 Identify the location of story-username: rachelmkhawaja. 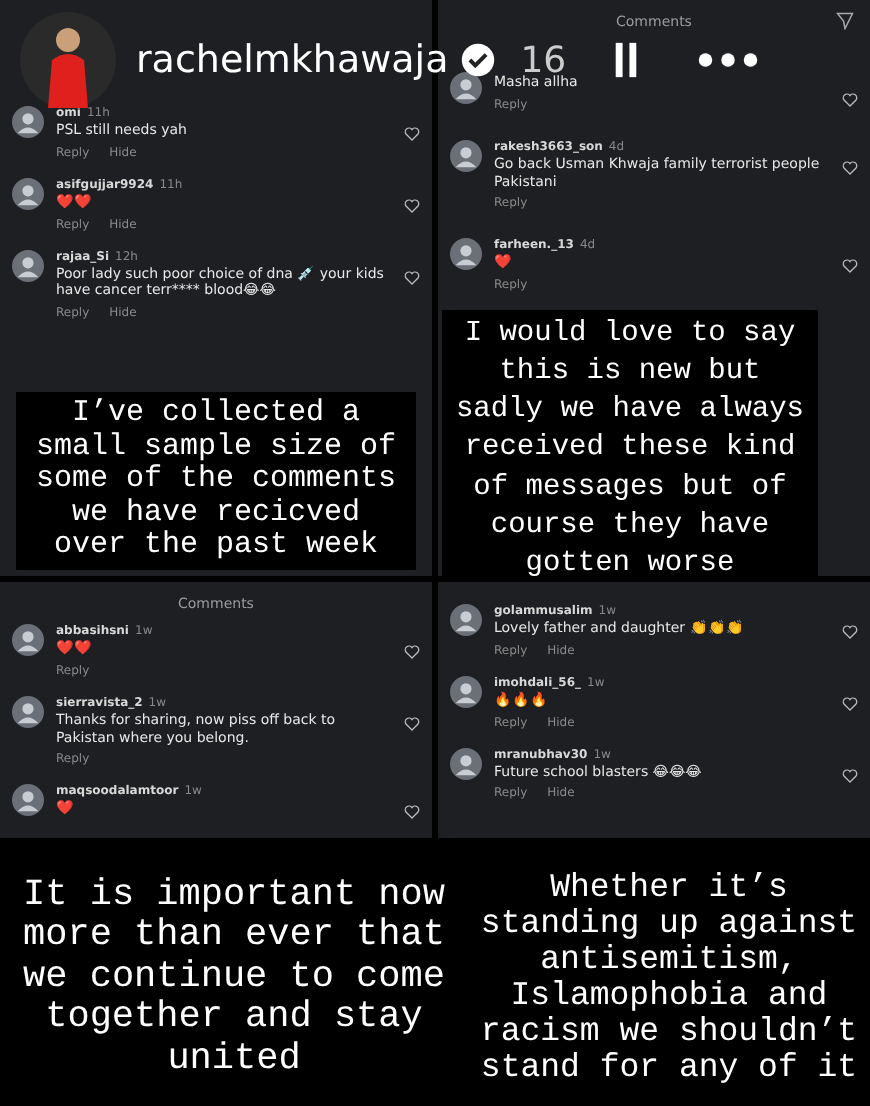
(292, 60).